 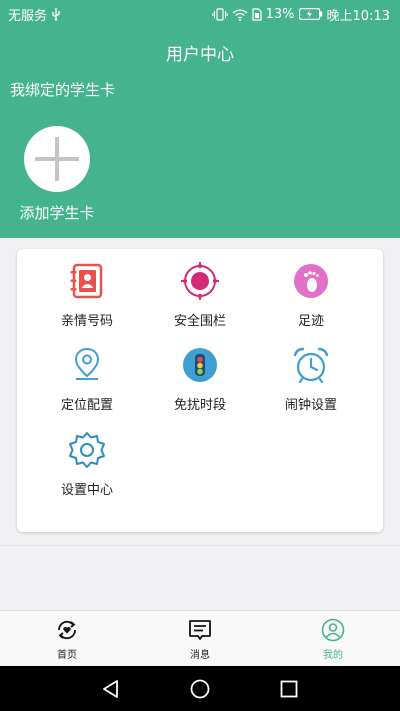 What do you see at coordinates (280, 14) in the screenshot?
I see `battery-percent: 13%` at bounding box center [280, 14].